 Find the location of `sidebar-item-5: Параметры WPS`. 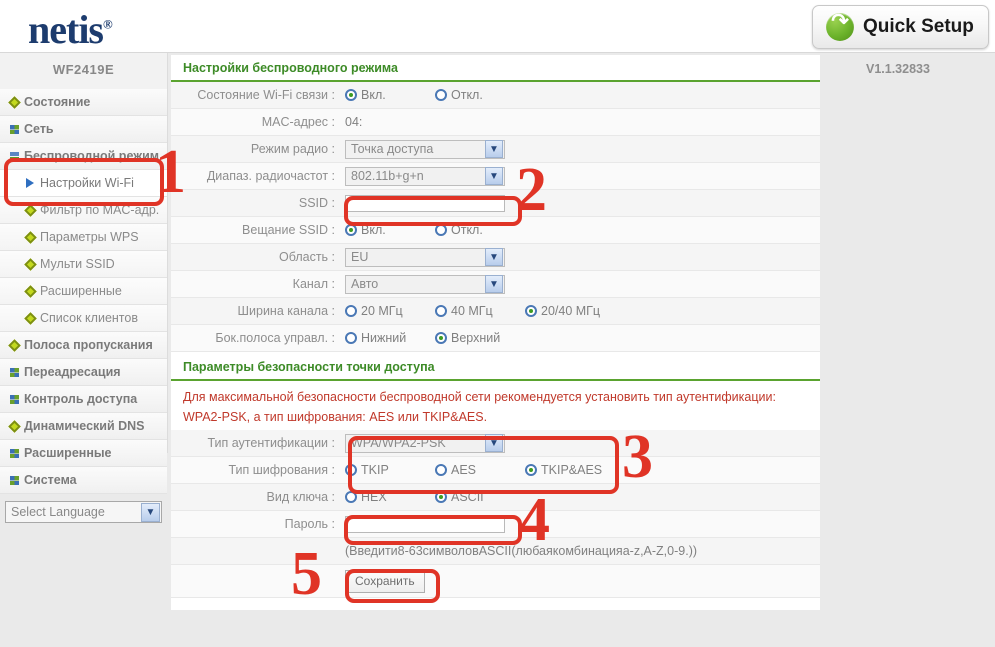

sidebar-item-5: Параметры WPS is located at coordinates (83, 237).